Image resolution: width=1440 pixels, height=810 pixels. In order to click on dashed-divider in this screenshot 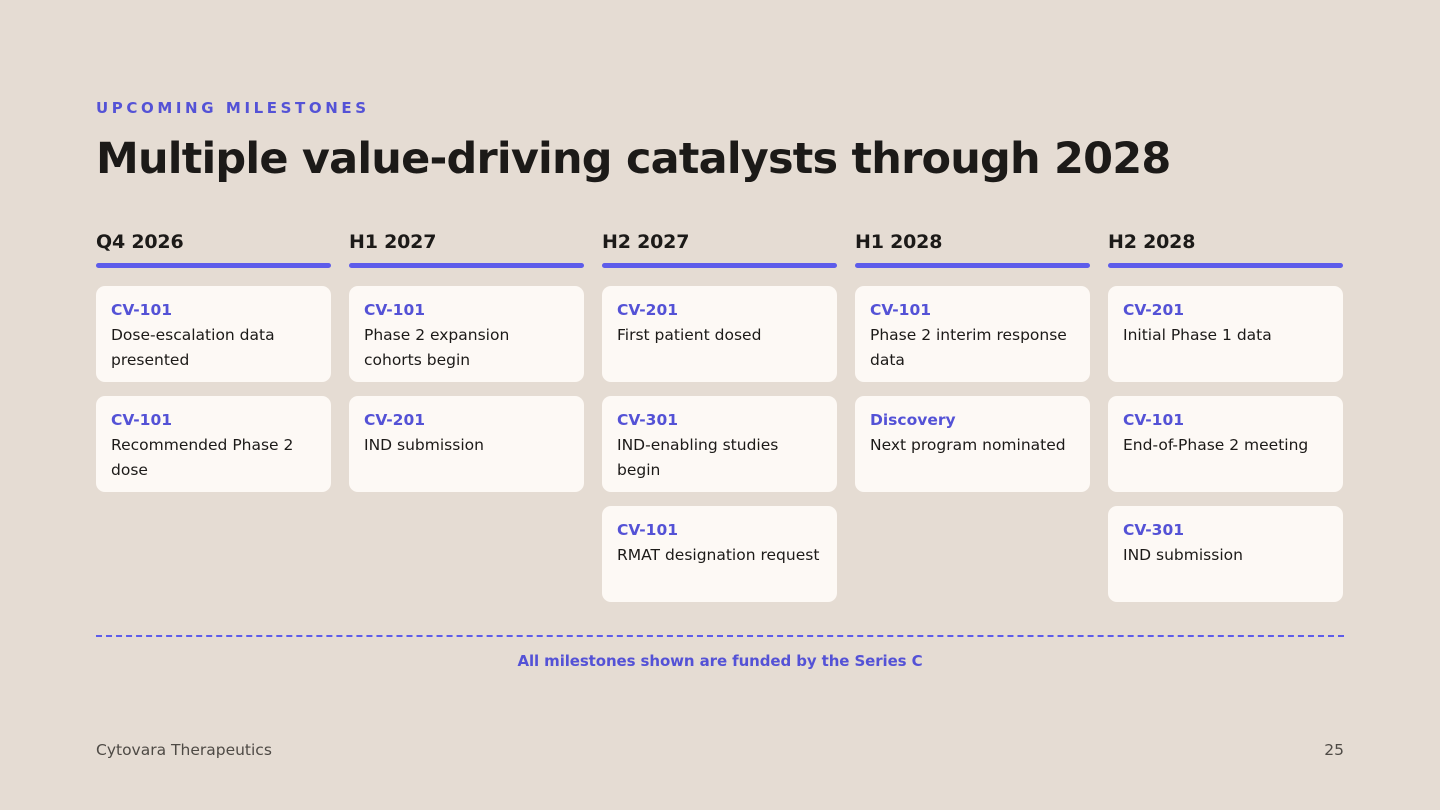, I will do `click(720, 636)`.